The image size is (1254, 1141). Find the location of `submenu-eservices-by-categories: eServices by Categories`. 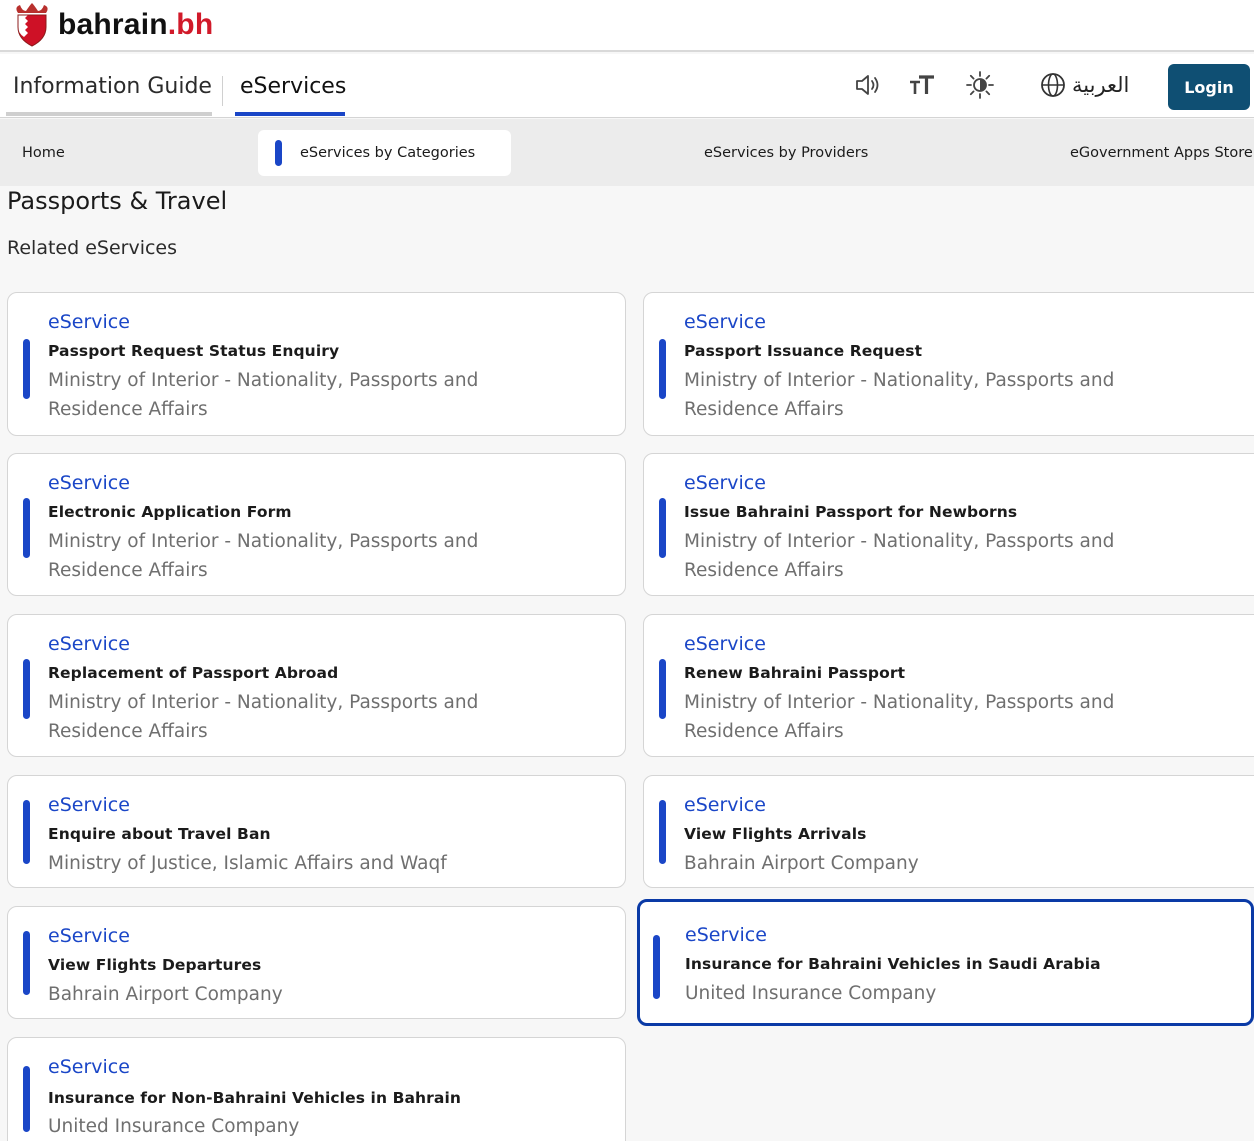

submenu-eservices-by-categories: eServices by Categories is located at coordinates (384, 153).